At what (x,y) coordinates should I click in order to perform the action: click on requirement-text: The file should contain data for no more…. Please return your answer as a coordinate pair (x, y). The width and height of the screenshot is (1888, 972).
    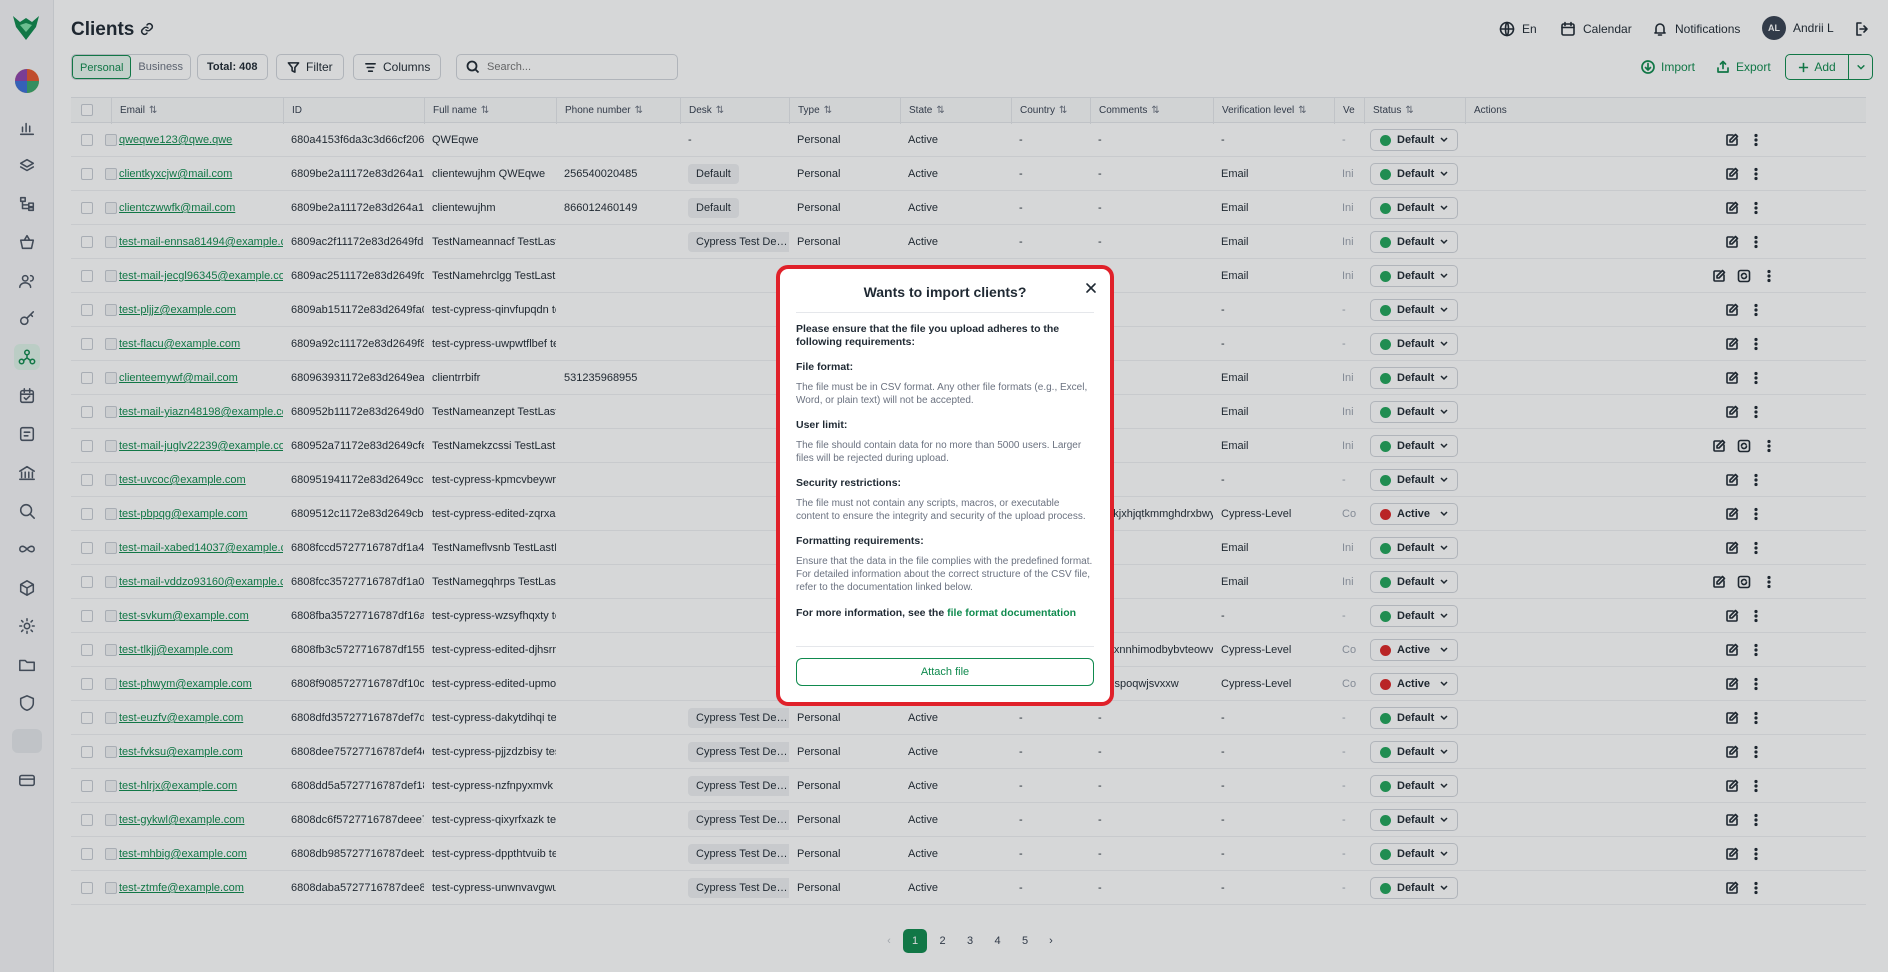
    Looking at the image, I should click on (939, 452).